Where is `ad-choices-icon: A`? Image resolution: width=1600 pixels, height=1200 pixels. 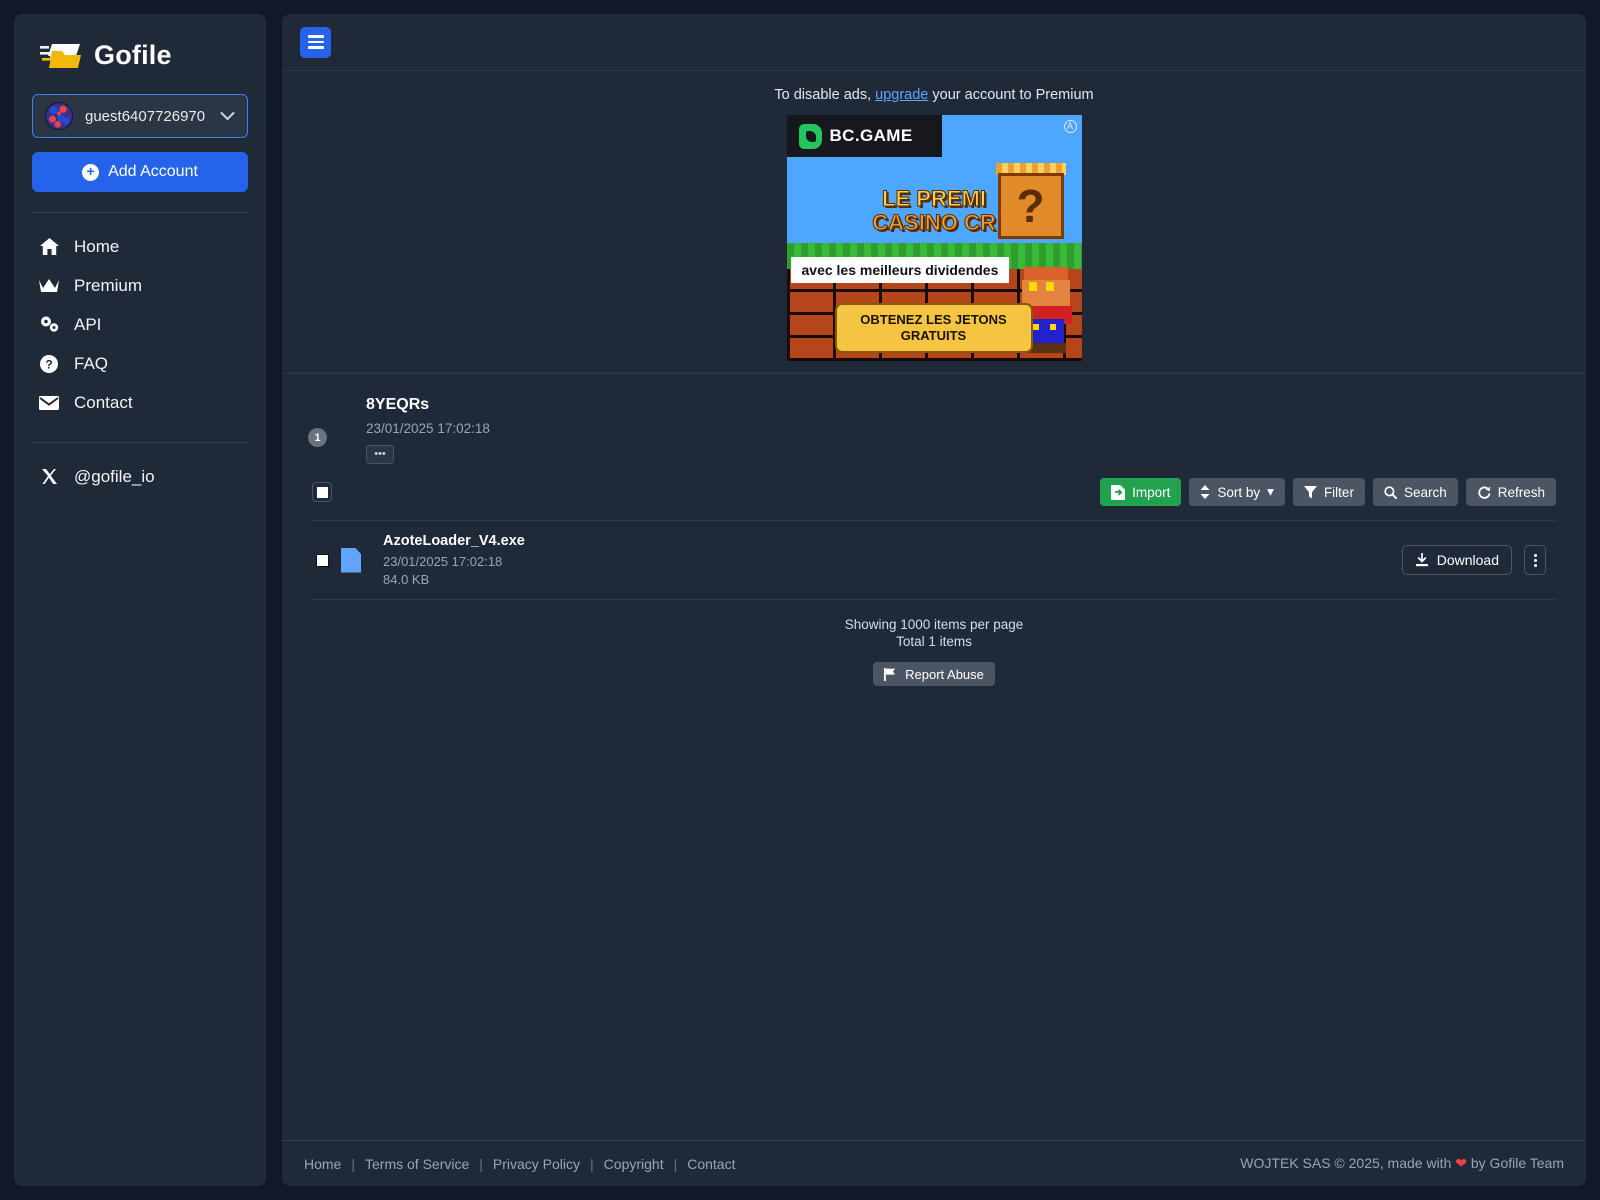 ad-choices-icon: A is located at coordinates (1070, 126).